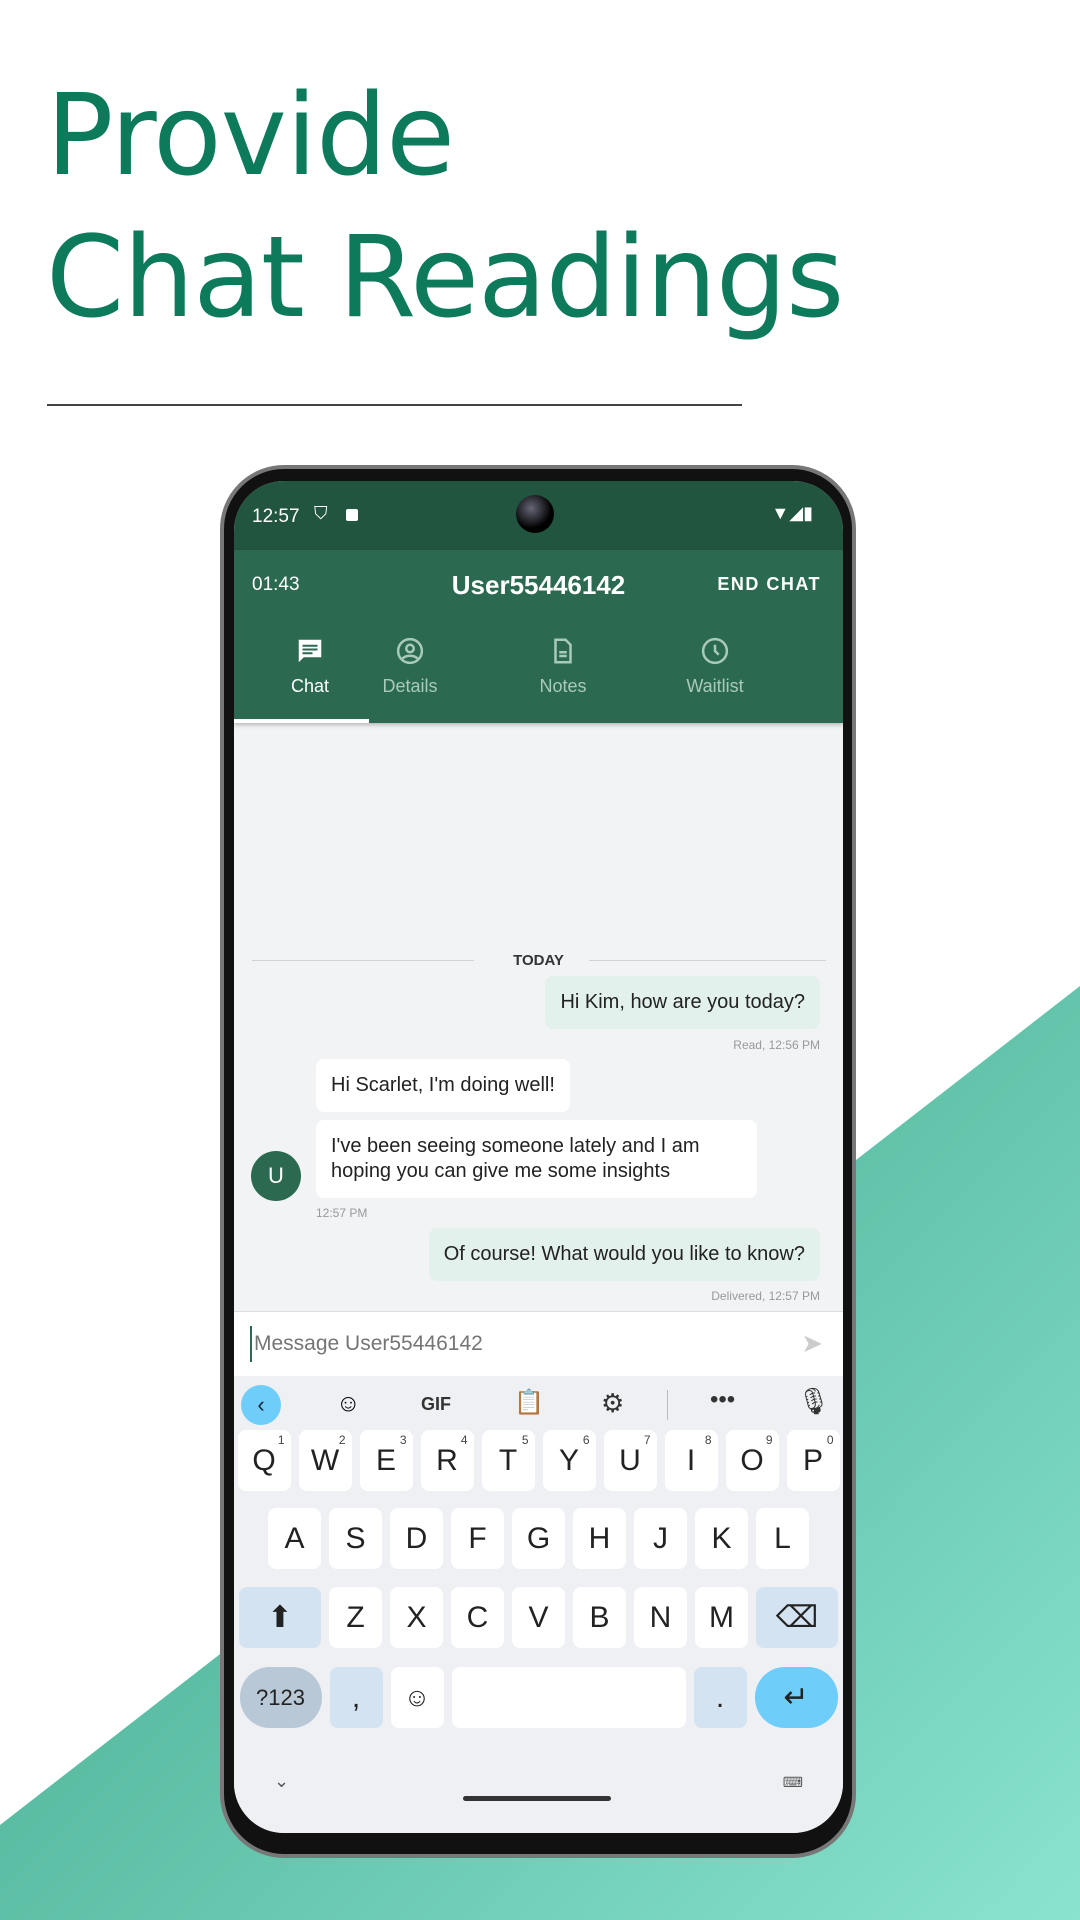 The image size is (1080, 1920). I want to click on backspace-key: ⌫, so click(797, 1617).